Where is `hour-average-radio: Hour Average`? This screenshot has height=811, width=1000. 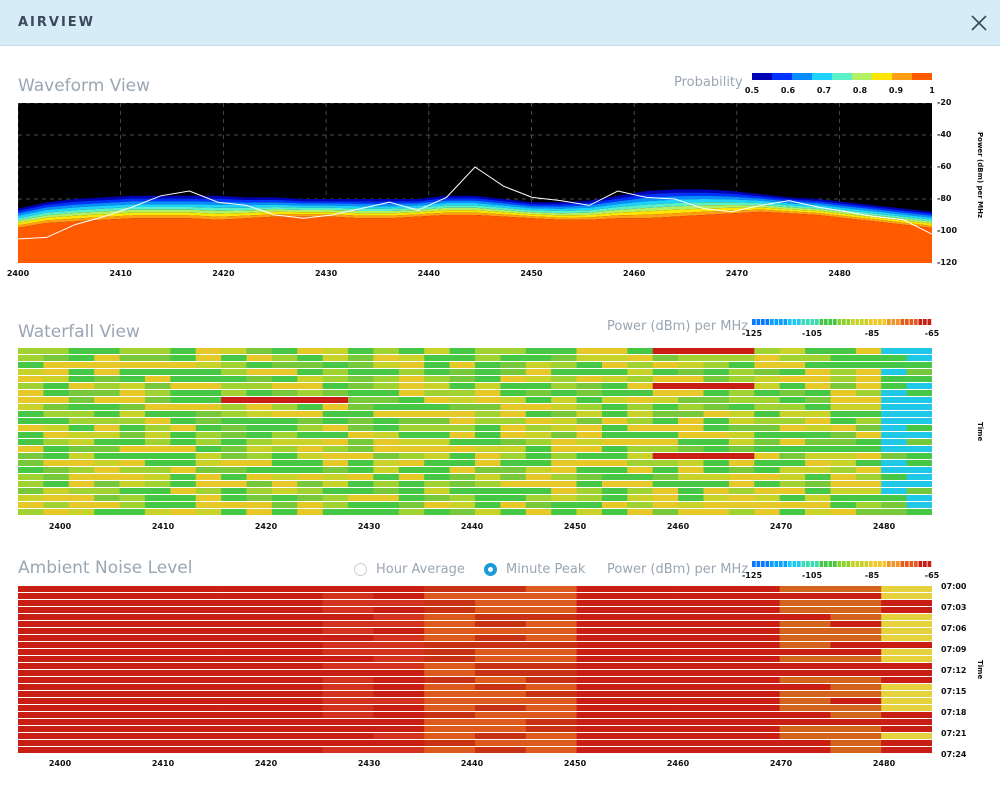 hour-average-radio: Hour Average is located at coordinates (409, 569).